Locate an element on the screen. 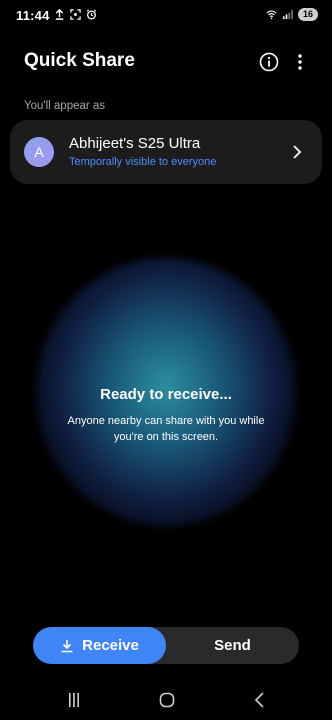 The width and height of the screenshot is (332, 720). recent-apps-icon is located at coordinates (74, 700).